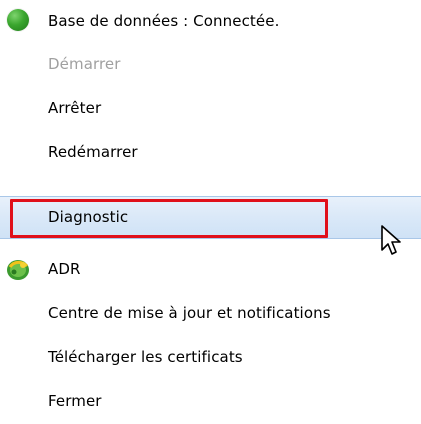  What do you see at coordinates (210, 401) in the screenshot?
I see `menu-item-close: Fermer` at bounding box center [210, 401].